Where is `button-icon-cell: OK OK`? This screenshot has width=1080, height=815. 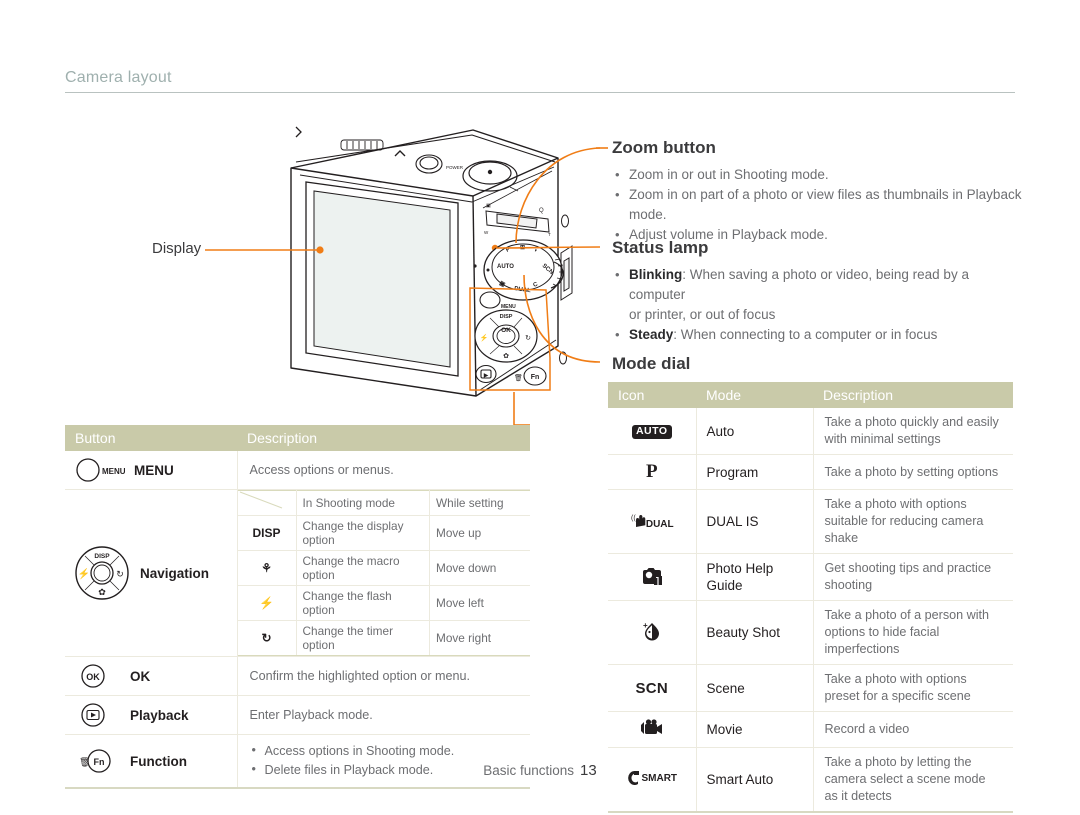
button-icon-cell: OK OK is located at coordinates (151, 676).